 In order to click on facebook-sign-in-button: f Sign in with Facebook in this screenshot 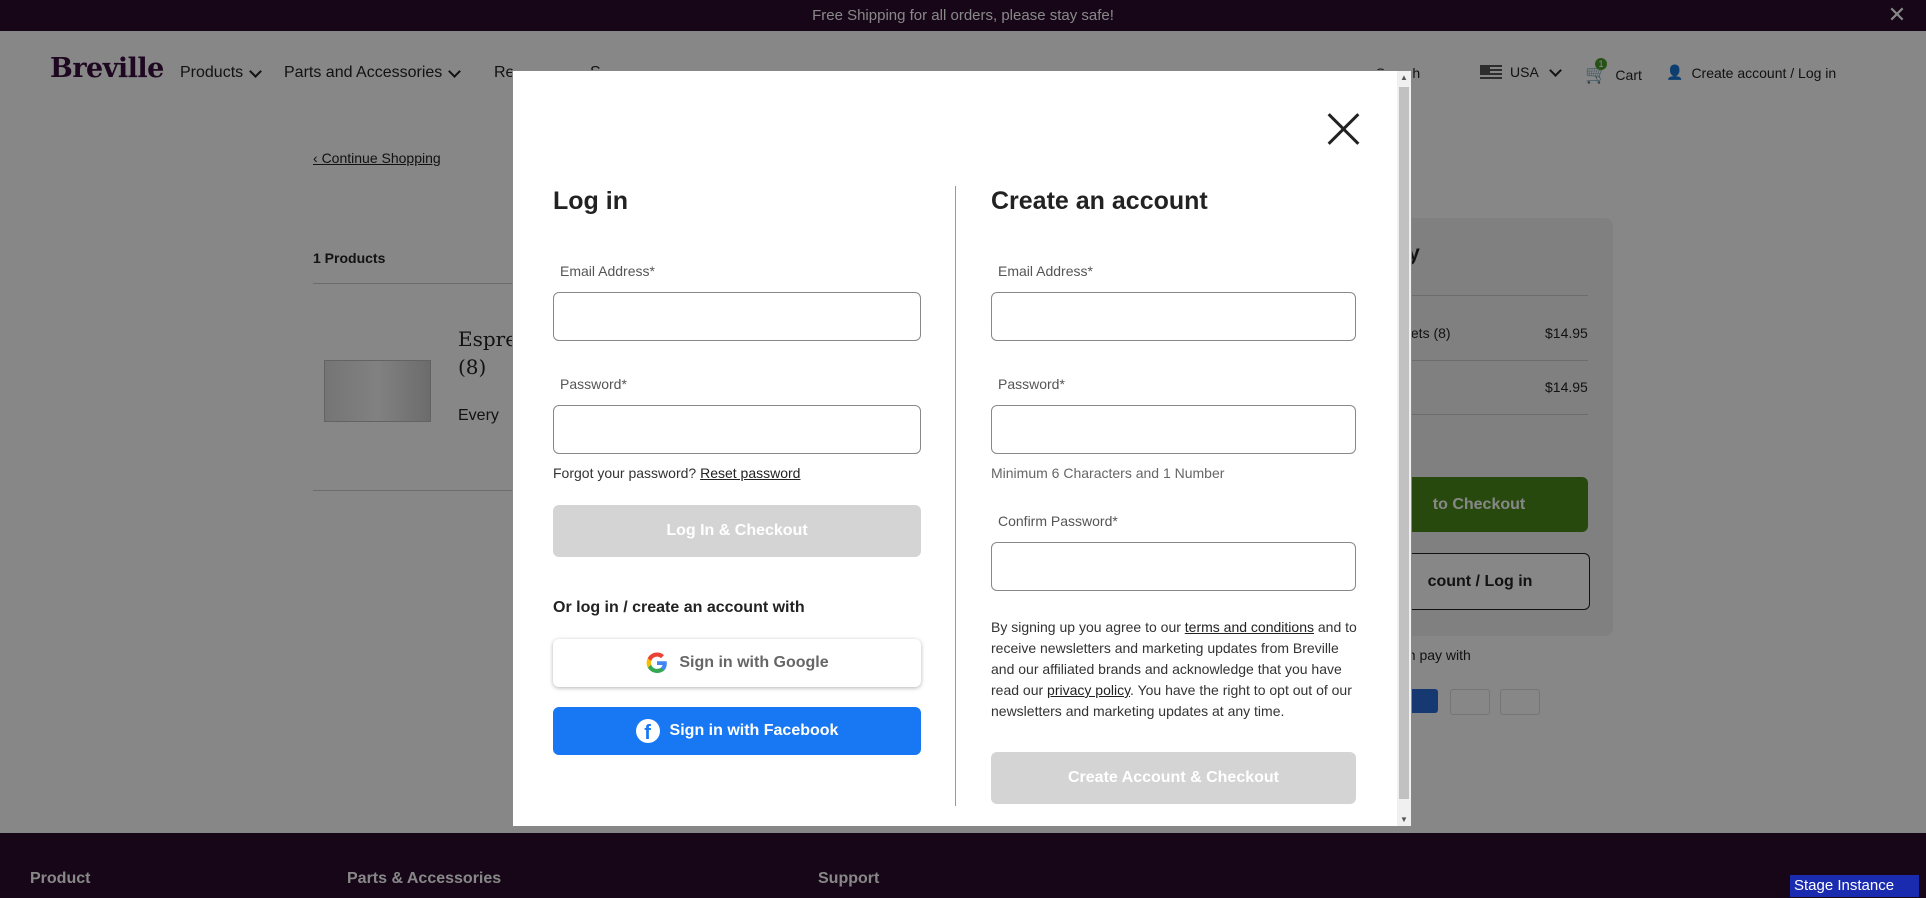, I will do `click(737, 731)`.